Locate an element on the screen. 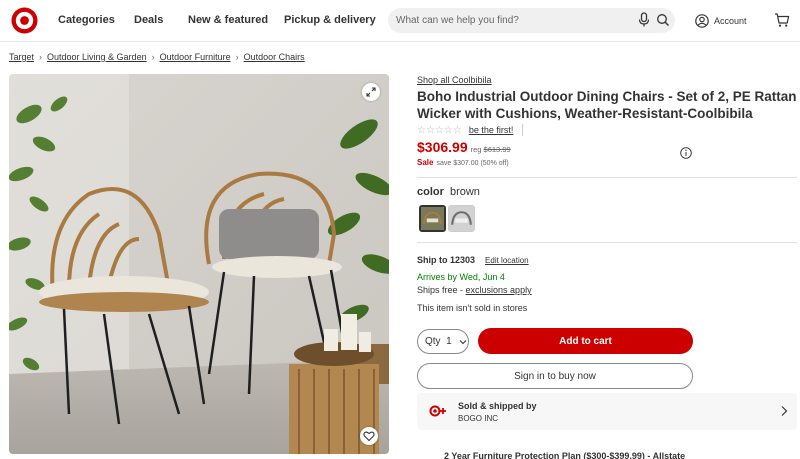  regular-price: reg $613.99 is located at coordinates (491, 149).